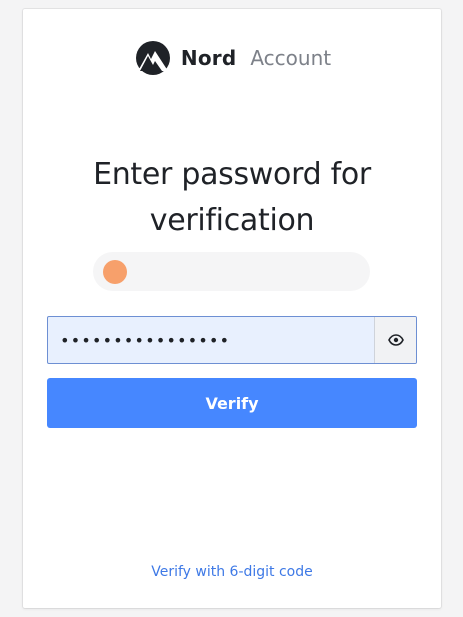  I want to click on page-title: Enter password for verification, so click(232, 197).